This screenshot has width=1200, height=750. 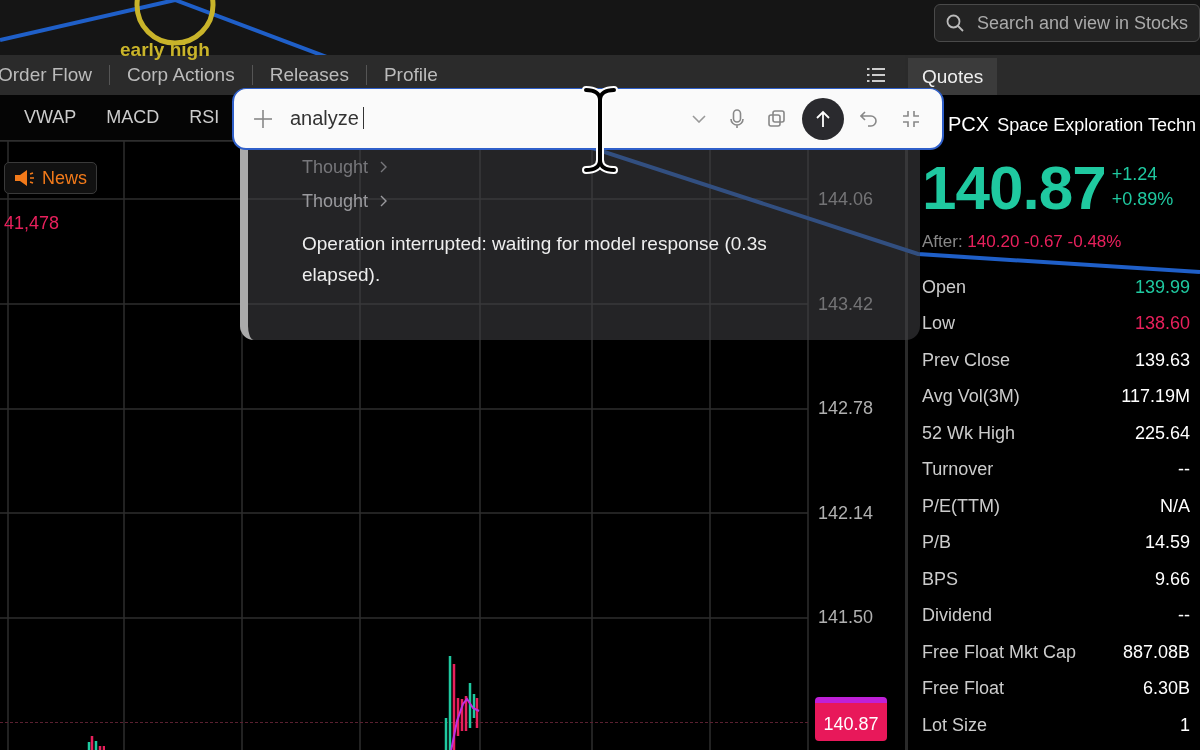 I want to click on send-button, so click(x=823, y=118).